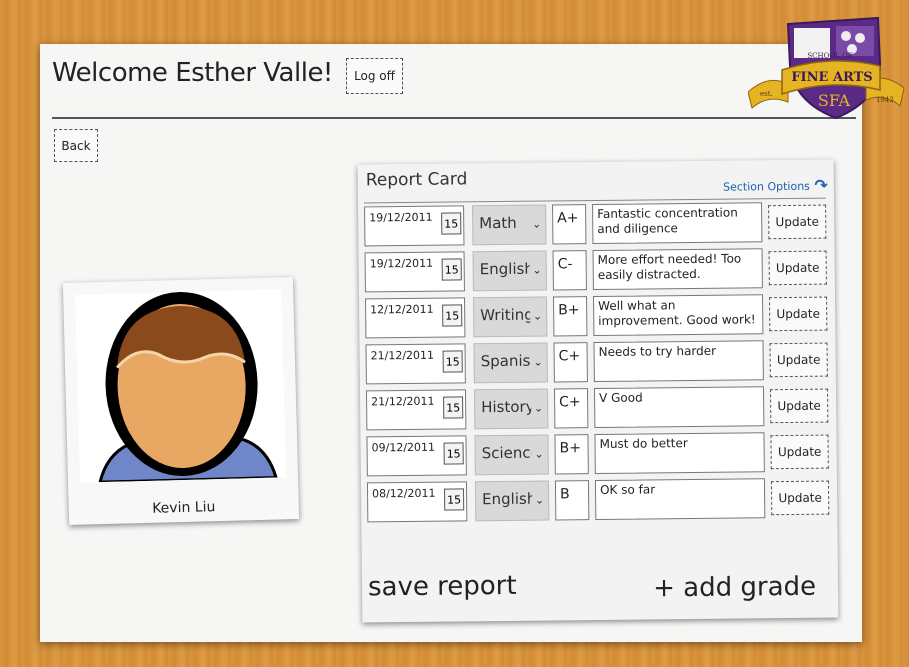 Image resolution: width=909 pixels, height=667 pixels. I want to click on subject-select: Science ⌄, so click(511, 455).